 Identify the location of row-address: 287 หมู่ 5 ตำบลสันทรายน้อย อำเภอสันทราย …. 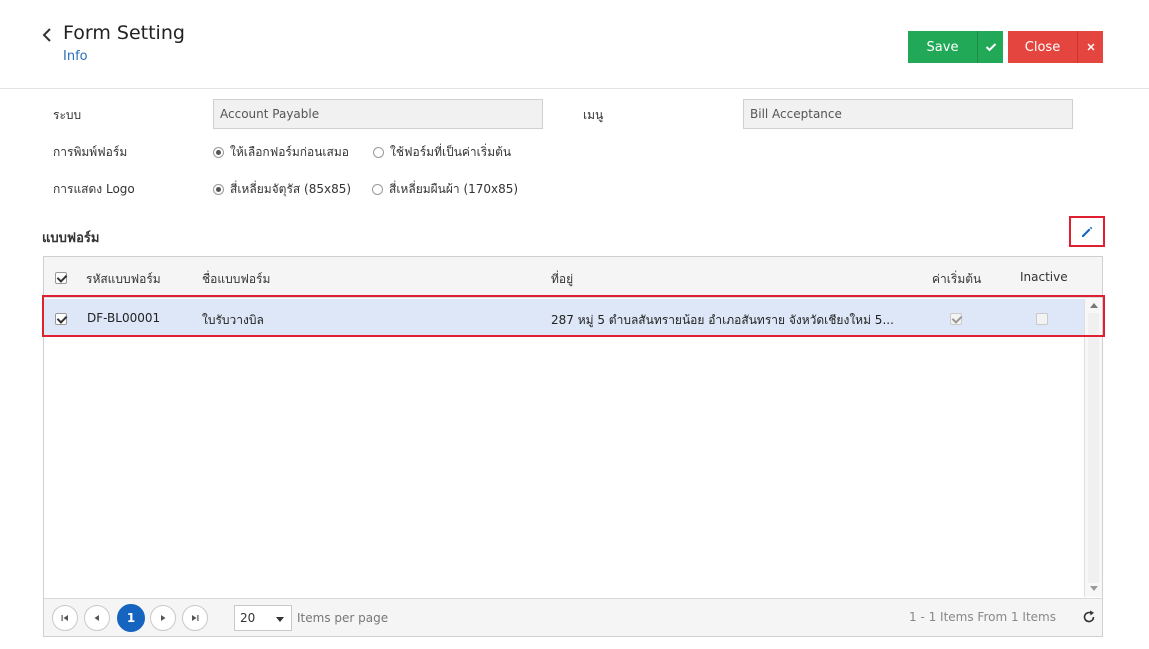
(722, 320).